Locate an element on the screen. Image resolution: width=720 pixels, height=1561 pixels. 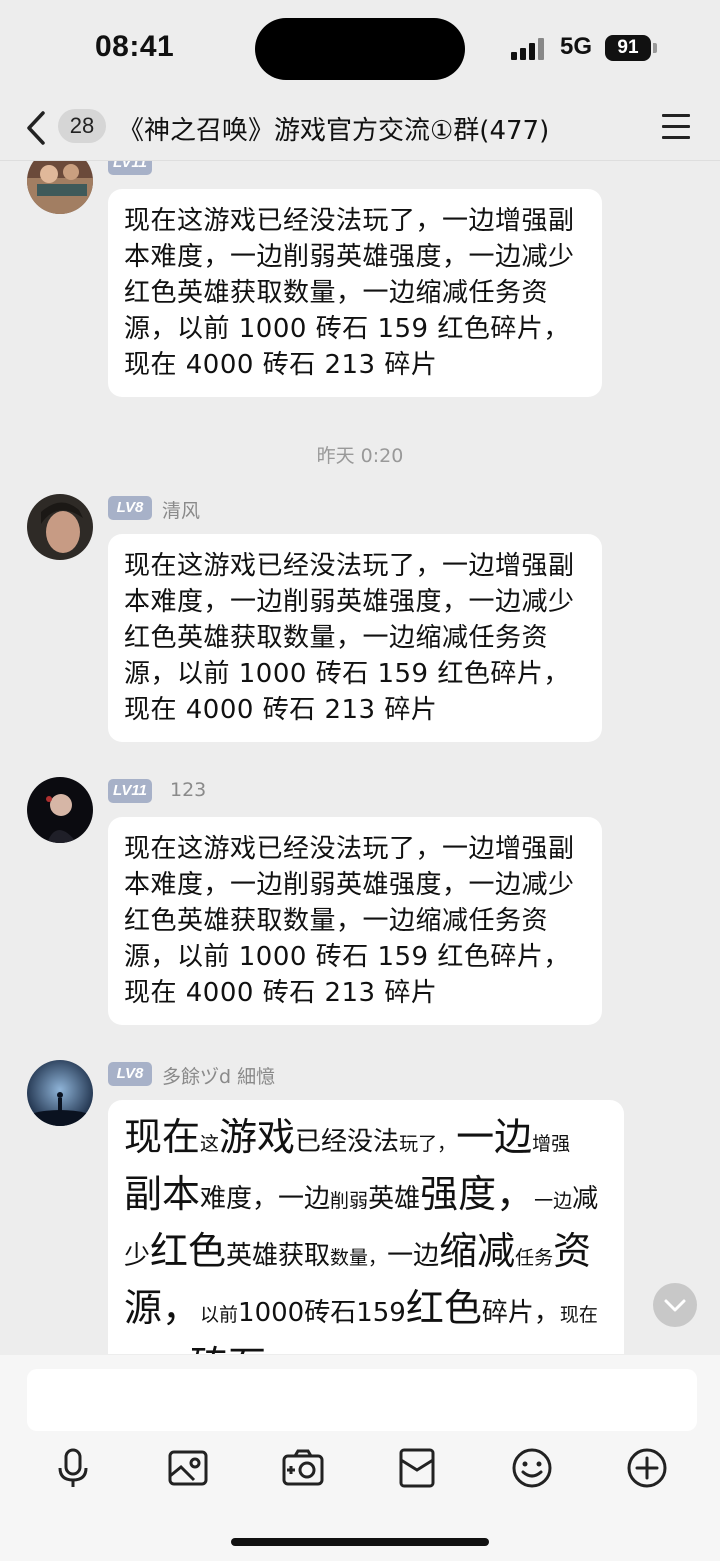
signal-icon is located at coordinates (529, 49).